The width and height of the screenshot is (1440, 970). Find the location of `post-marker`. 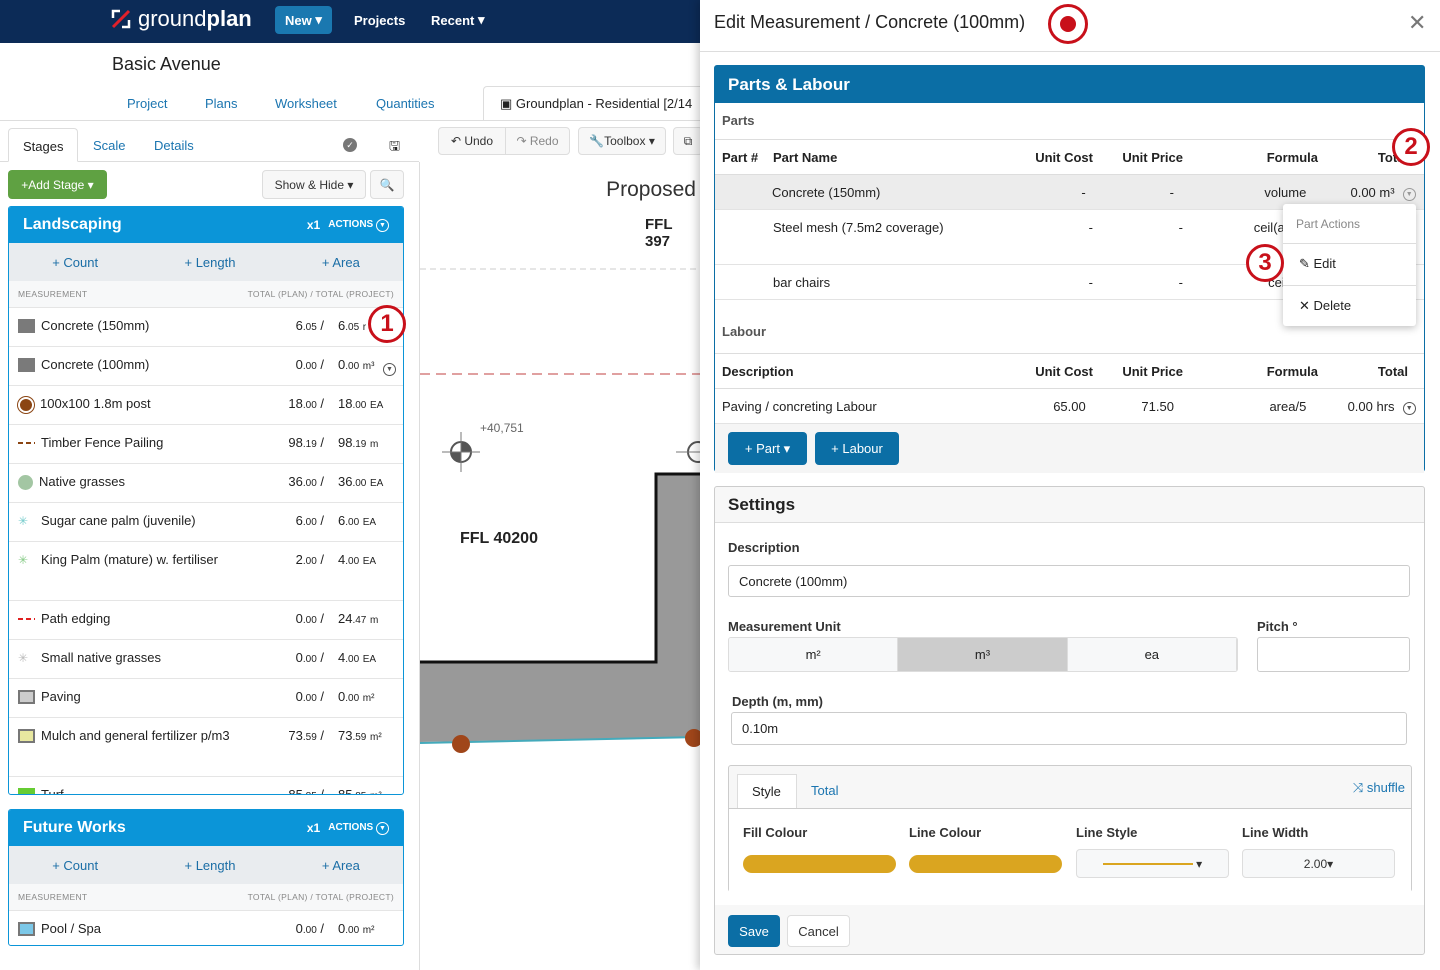

post-marker is located at coordinates (461, 744).